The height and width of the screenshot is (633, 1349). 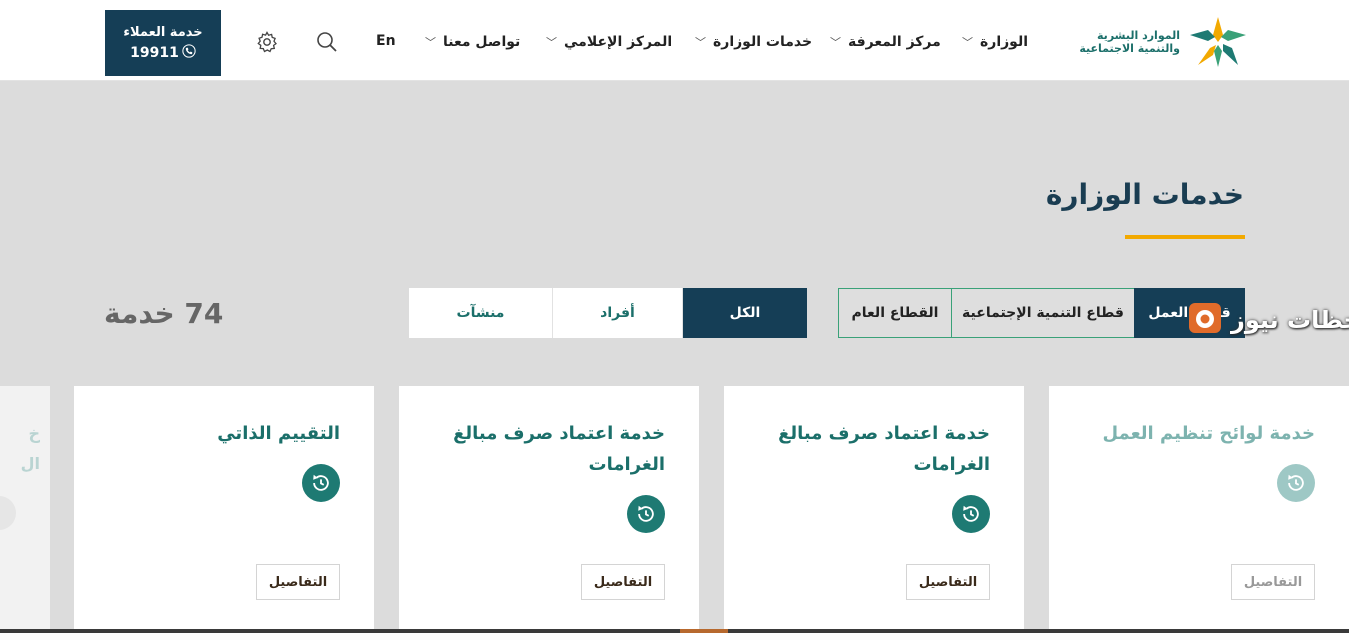 I want to click on nav-item-label: تواصل معنا, so click(x=482, y=42).